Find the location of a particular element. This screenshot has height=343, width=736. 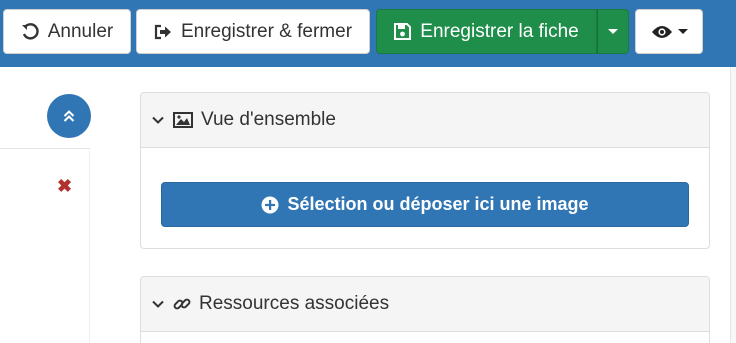

save-record-button: Enregistrer la fiche is located at coordinates (486, 31).